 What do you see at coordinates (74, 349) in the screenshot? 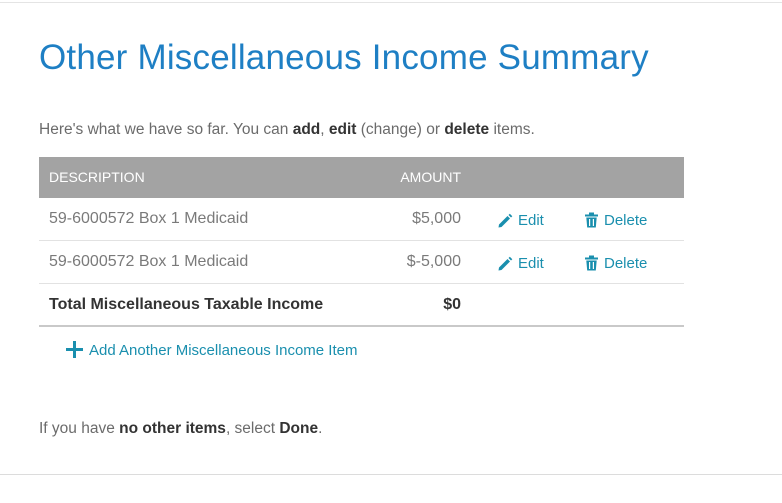
I see `plus-icon` at bounding box center [74, 349].